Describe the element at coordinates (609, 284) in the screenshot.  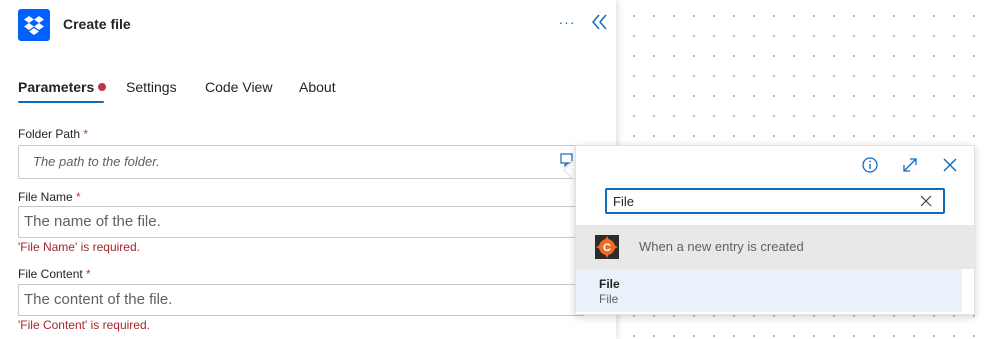
I see `dynamic-content-item-title: File` at that location.